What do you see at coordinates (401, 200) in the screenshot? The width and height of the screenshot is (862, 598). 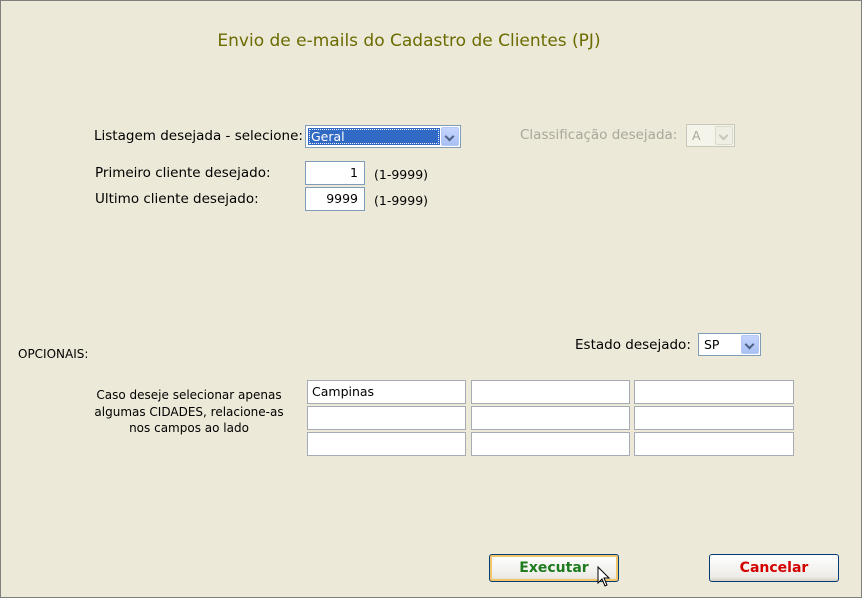 I see `ultimo-range-hint: (1-9999)` at bounding box center [401, 200].